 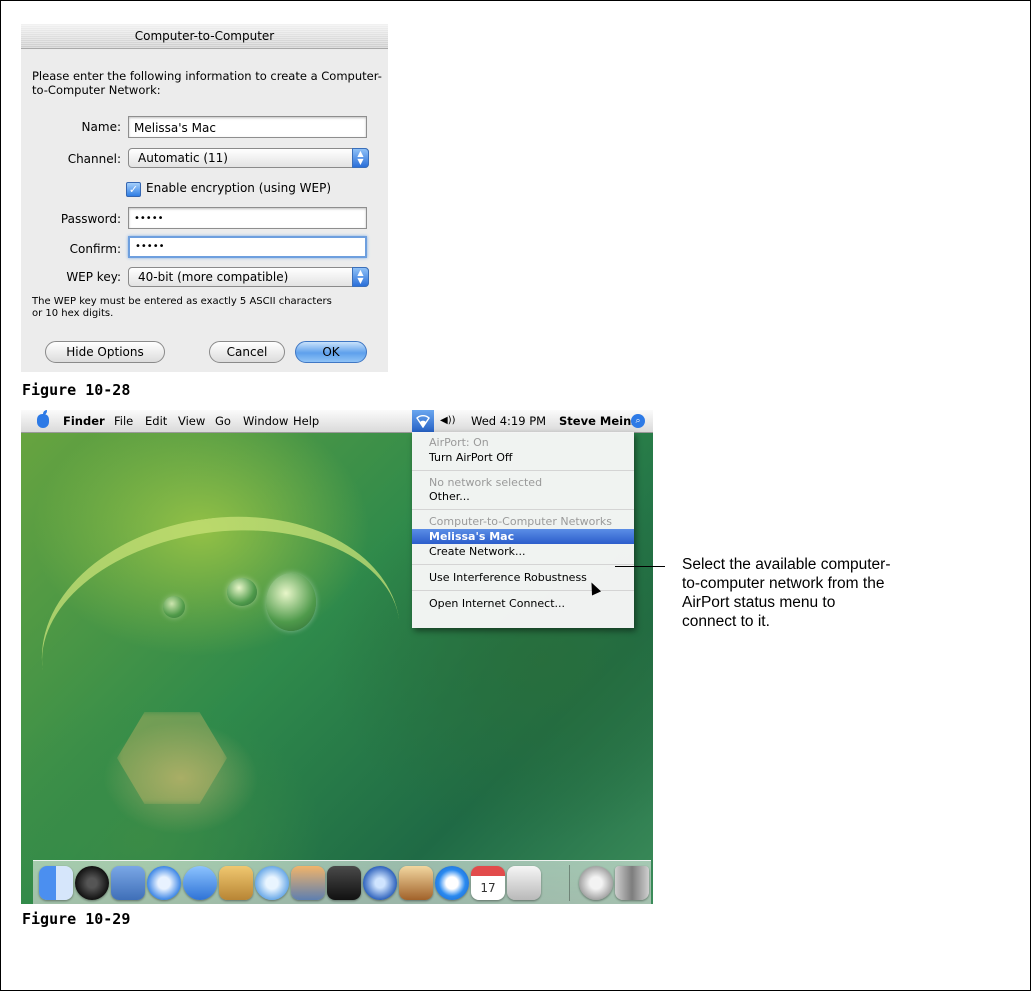 I want to click on dashboard-icon, so click(x=92, y=883).